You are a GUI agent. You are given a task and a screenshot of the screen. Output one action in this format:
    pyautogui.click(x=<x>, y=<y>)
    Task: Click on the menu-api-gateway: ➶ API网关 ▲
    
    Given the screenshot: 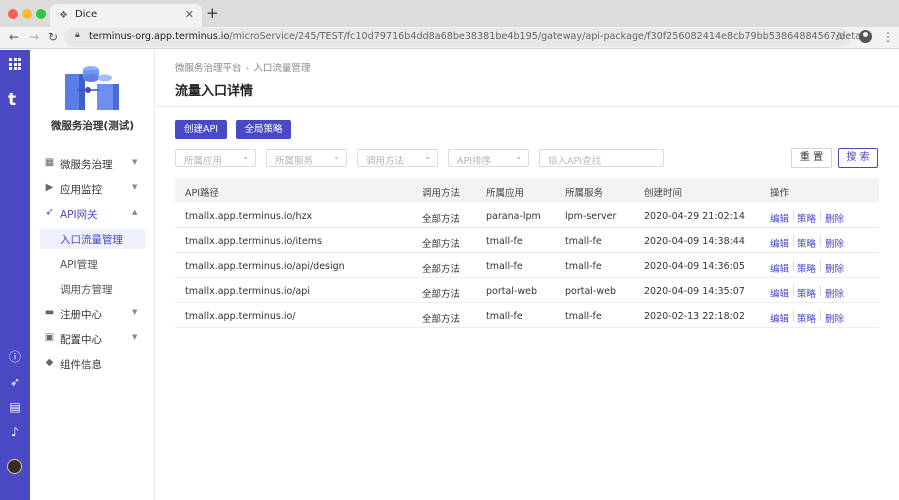 What is the action you would take?
    pyautogui.click(x=92, y=214)
    